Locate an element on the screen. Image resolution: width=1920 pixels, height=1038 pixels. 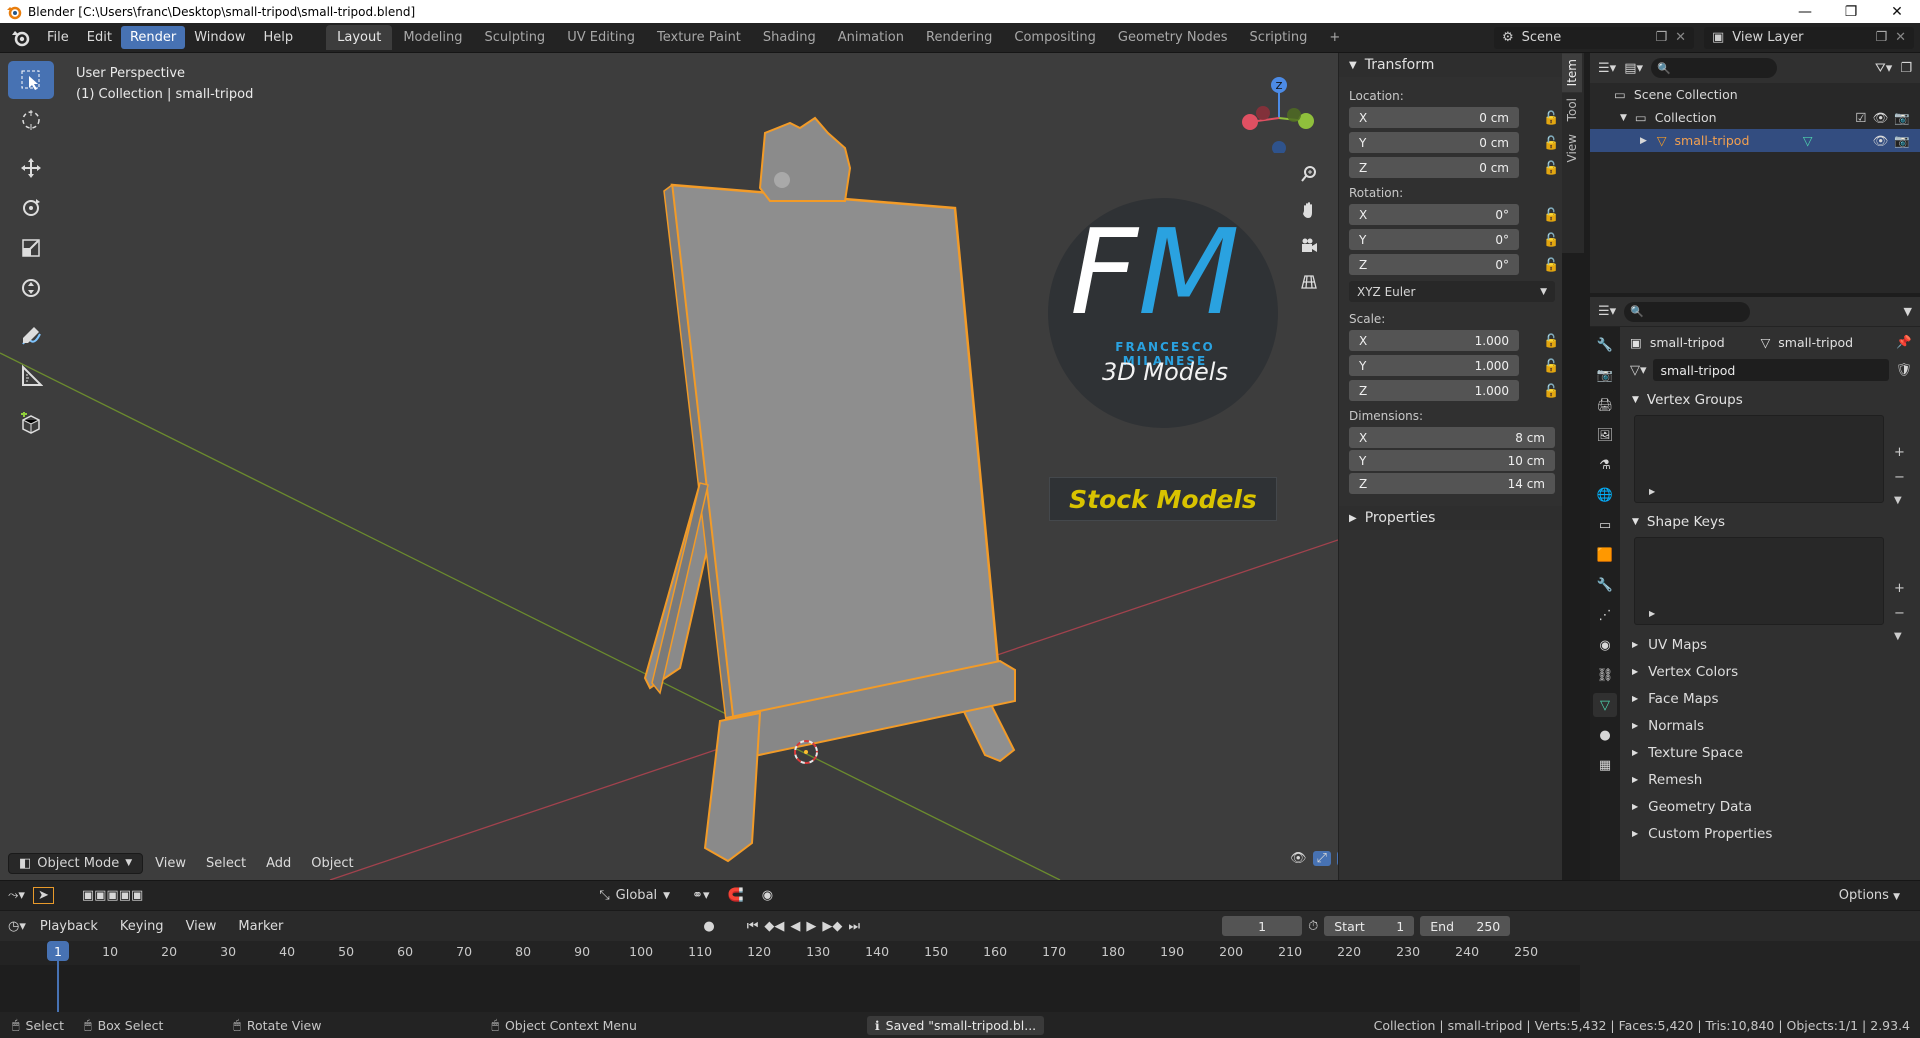
tab-sculpting: Sculpting is located at coordinates (514, 37).